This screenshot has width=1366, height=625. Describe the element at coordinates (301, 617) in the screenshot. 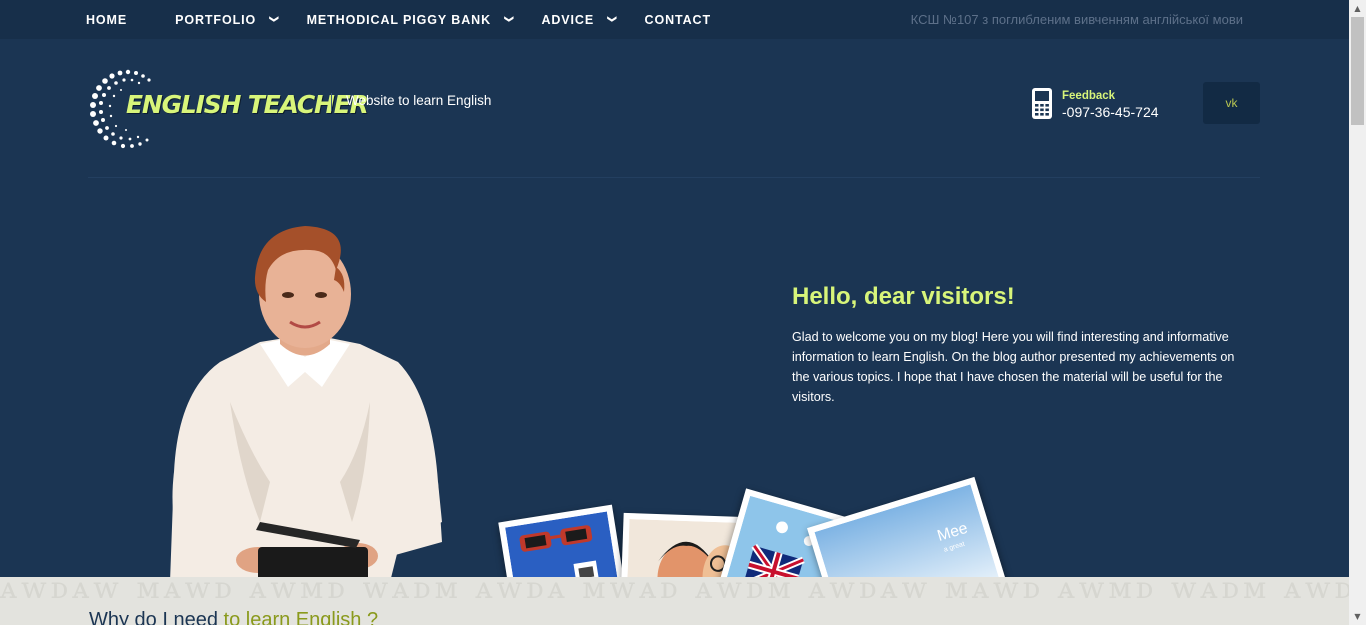

I see `section-heading-accent: to learn English ?` at that location.